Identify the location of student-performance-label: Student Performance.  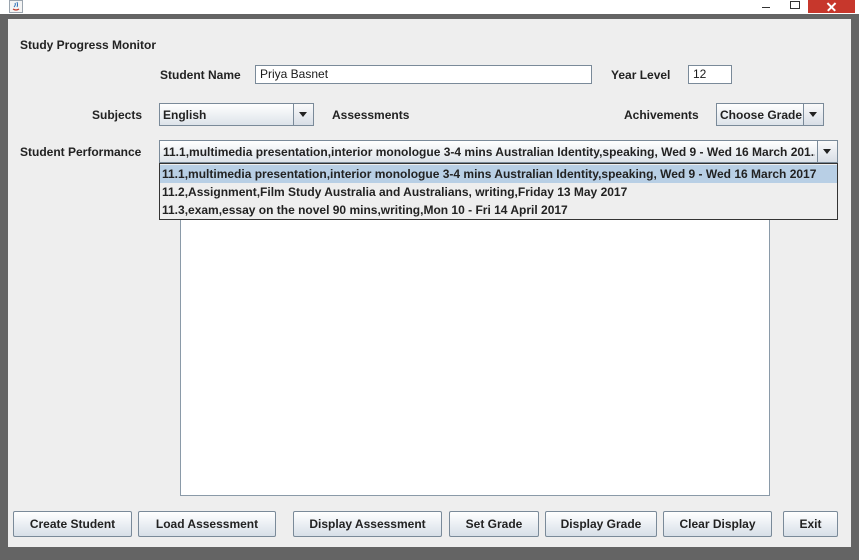
(81, 152).